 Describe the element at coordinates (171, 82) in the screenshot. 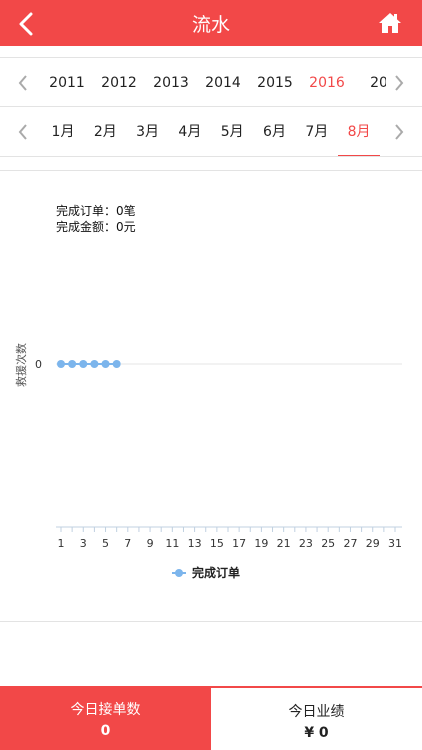

I see `year-item: 2013` at that location.